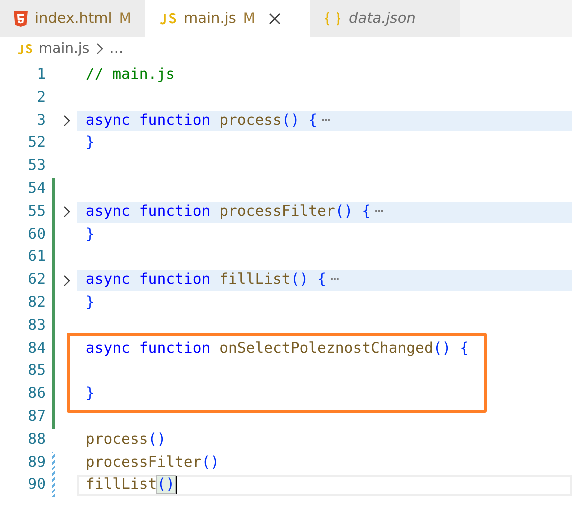 The image size is (572, 506). Describe the element at coordinates (21, 18) in the screenshot. I see `html-file-icon` at that location.